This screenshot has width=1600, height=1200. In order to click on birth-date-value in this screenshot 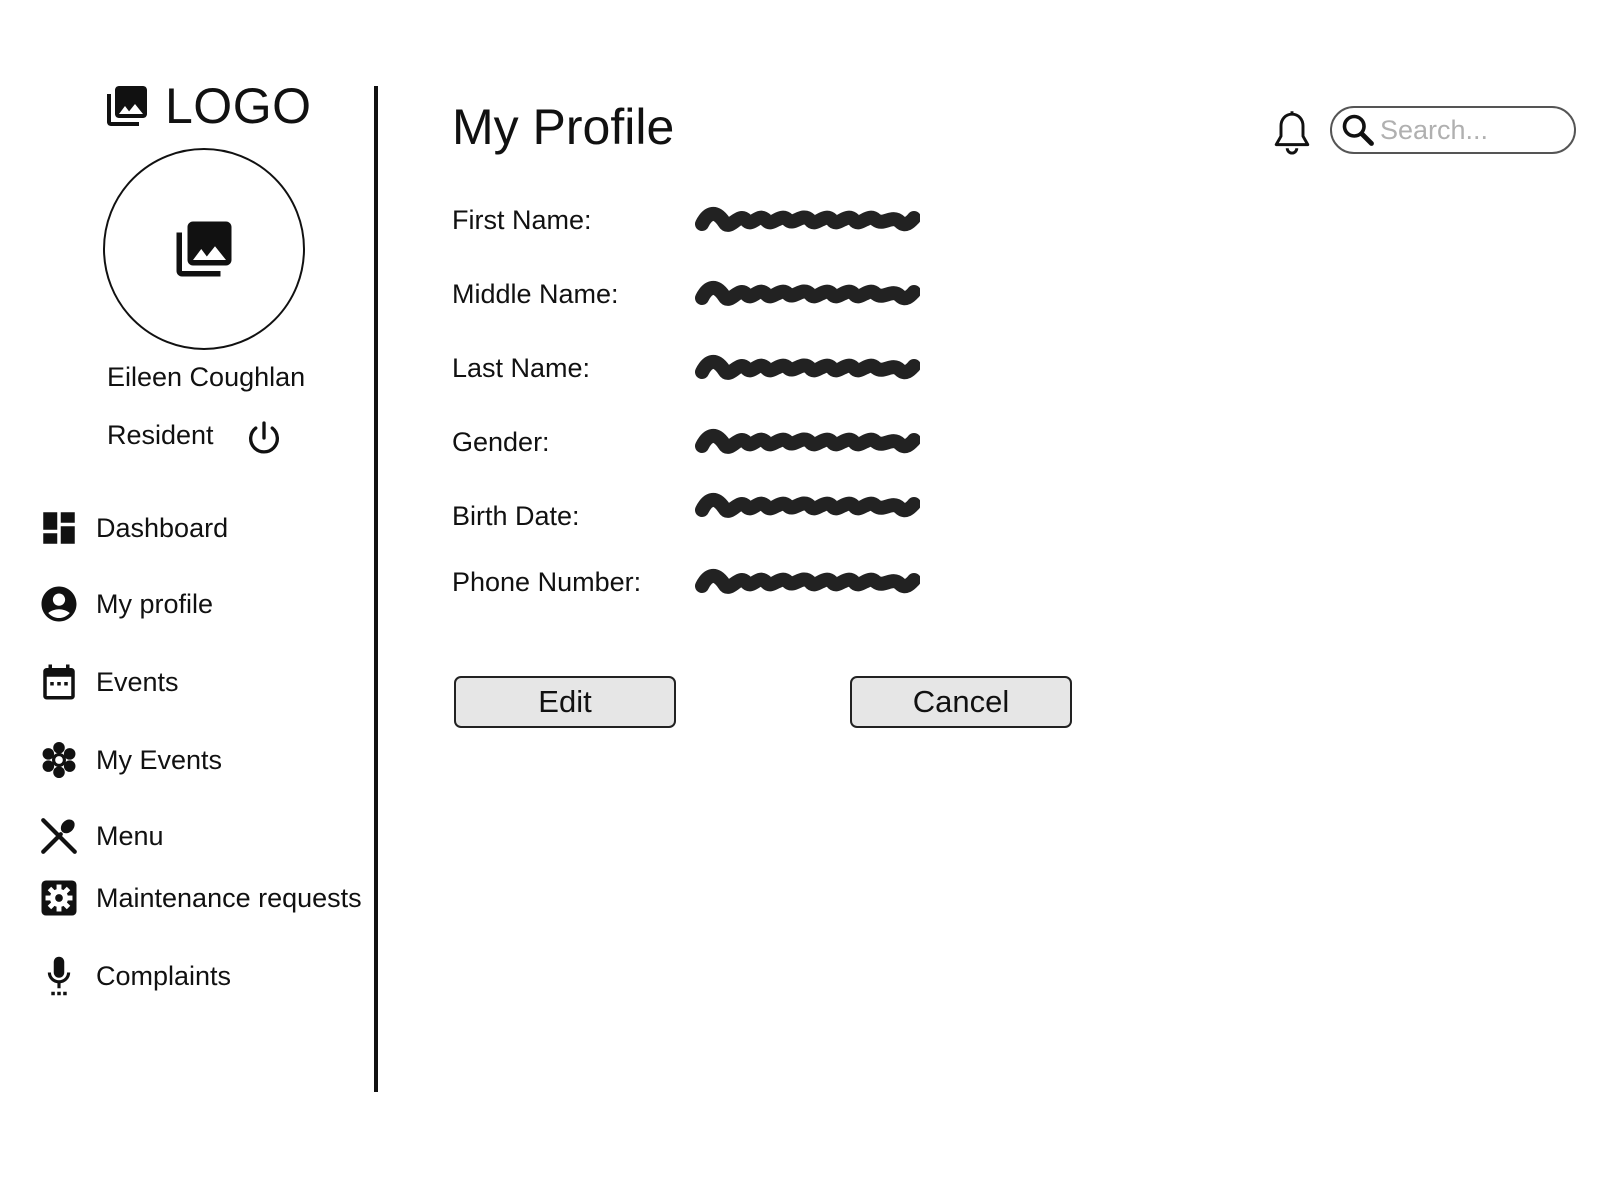, I will do `click(807, 506)`.